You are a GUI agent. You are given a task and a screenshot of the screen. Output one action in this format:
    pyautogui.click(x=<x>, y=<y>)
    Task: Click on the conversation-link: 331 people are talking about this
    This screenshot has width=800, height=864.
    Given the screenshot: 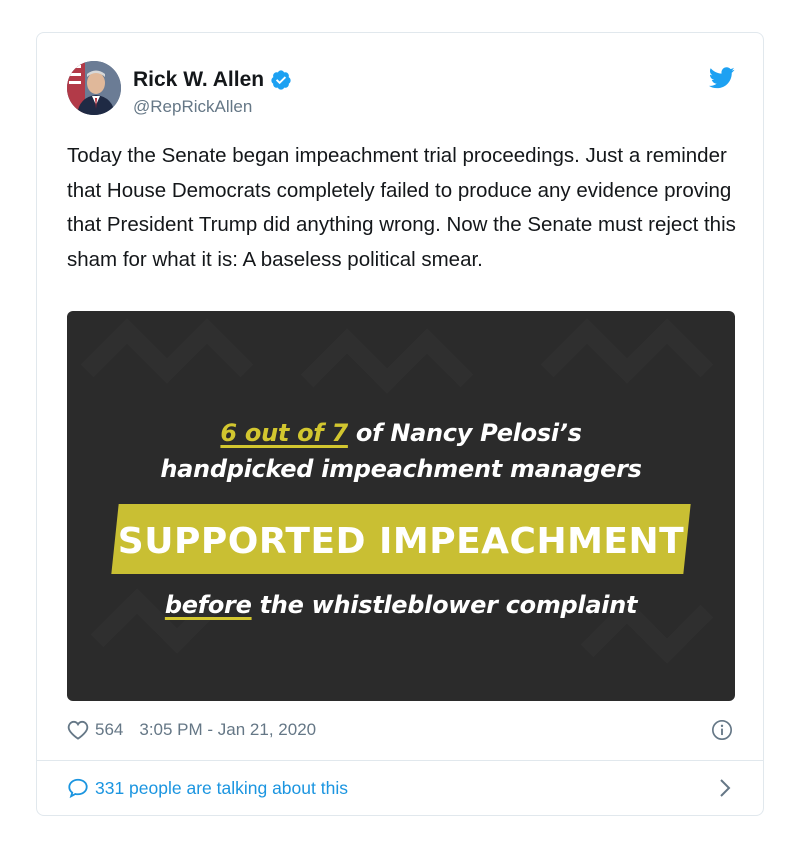 What is the action you would take?
    pyautogui.click(x=207, y=788)
    